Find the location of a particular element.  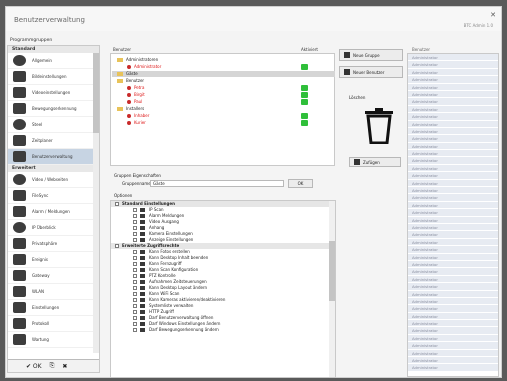

nav-item: WLAN is located at coordinates (53, 292).